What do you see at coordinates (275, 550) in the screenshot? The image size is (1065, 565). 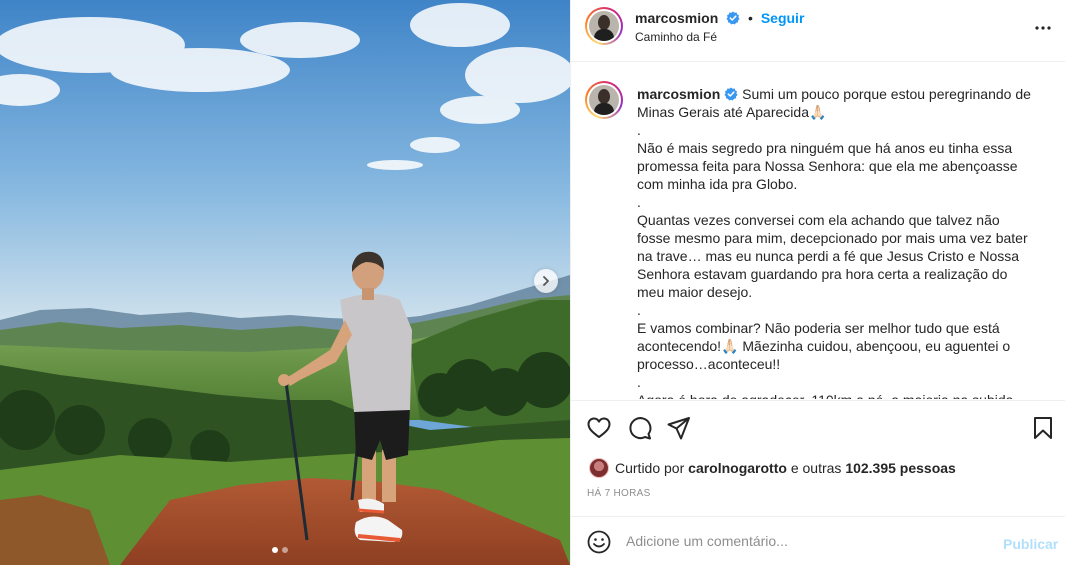 I see `carousel-dot-active` at bounding box center [275, 550].